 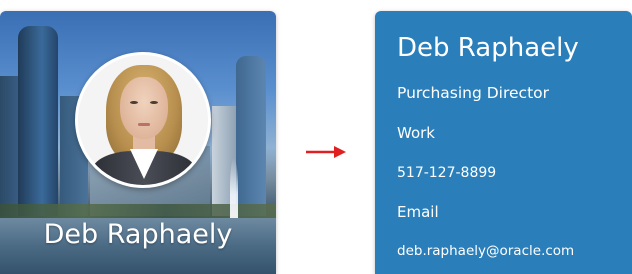 What do you see at coordinates (418, 212) in the screenshot?
I see `email-label: Email` at bounding box center [418, 212].